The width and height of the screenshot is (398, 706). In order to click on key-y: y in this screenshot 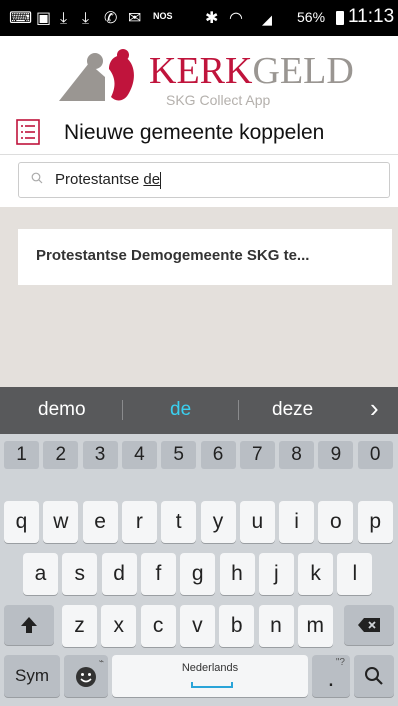, I will do `click(218, 522)`.